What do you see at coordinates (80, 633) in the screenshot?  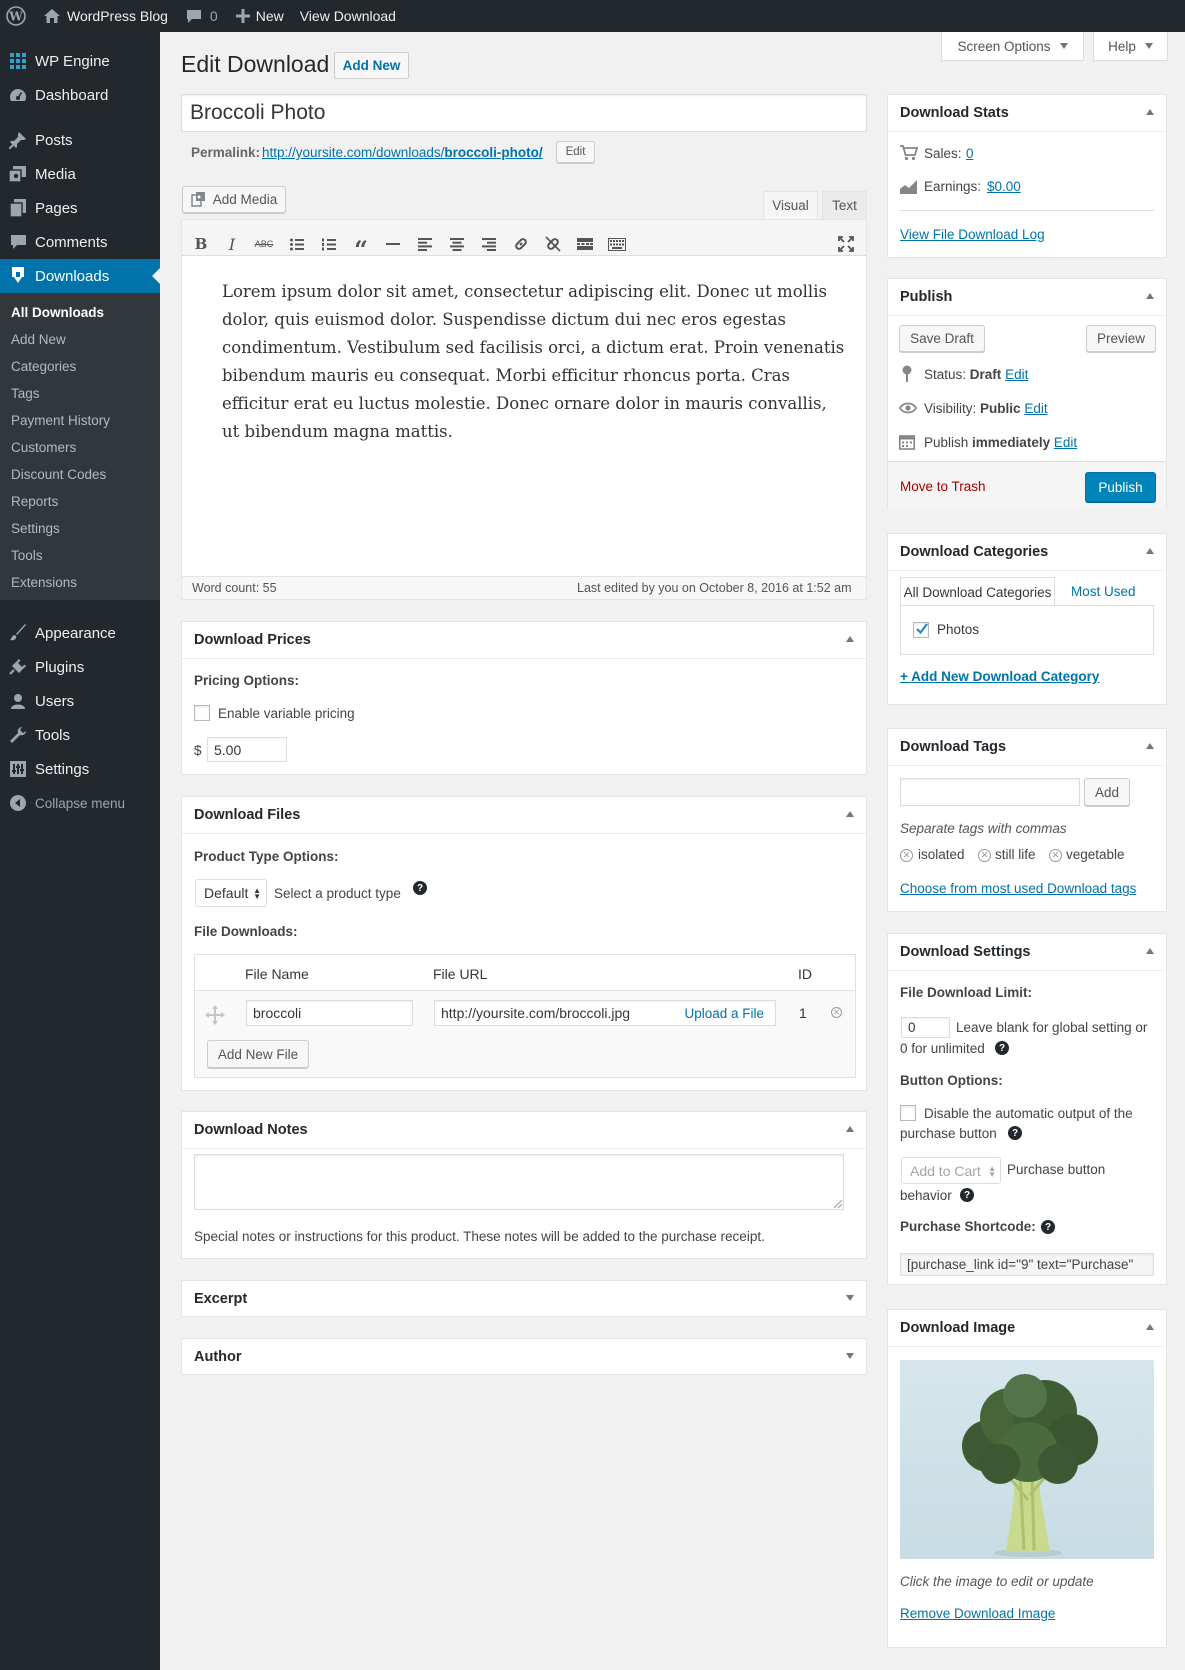 I see `menu-appearance: Appearance` at bounding box center [80, 633].